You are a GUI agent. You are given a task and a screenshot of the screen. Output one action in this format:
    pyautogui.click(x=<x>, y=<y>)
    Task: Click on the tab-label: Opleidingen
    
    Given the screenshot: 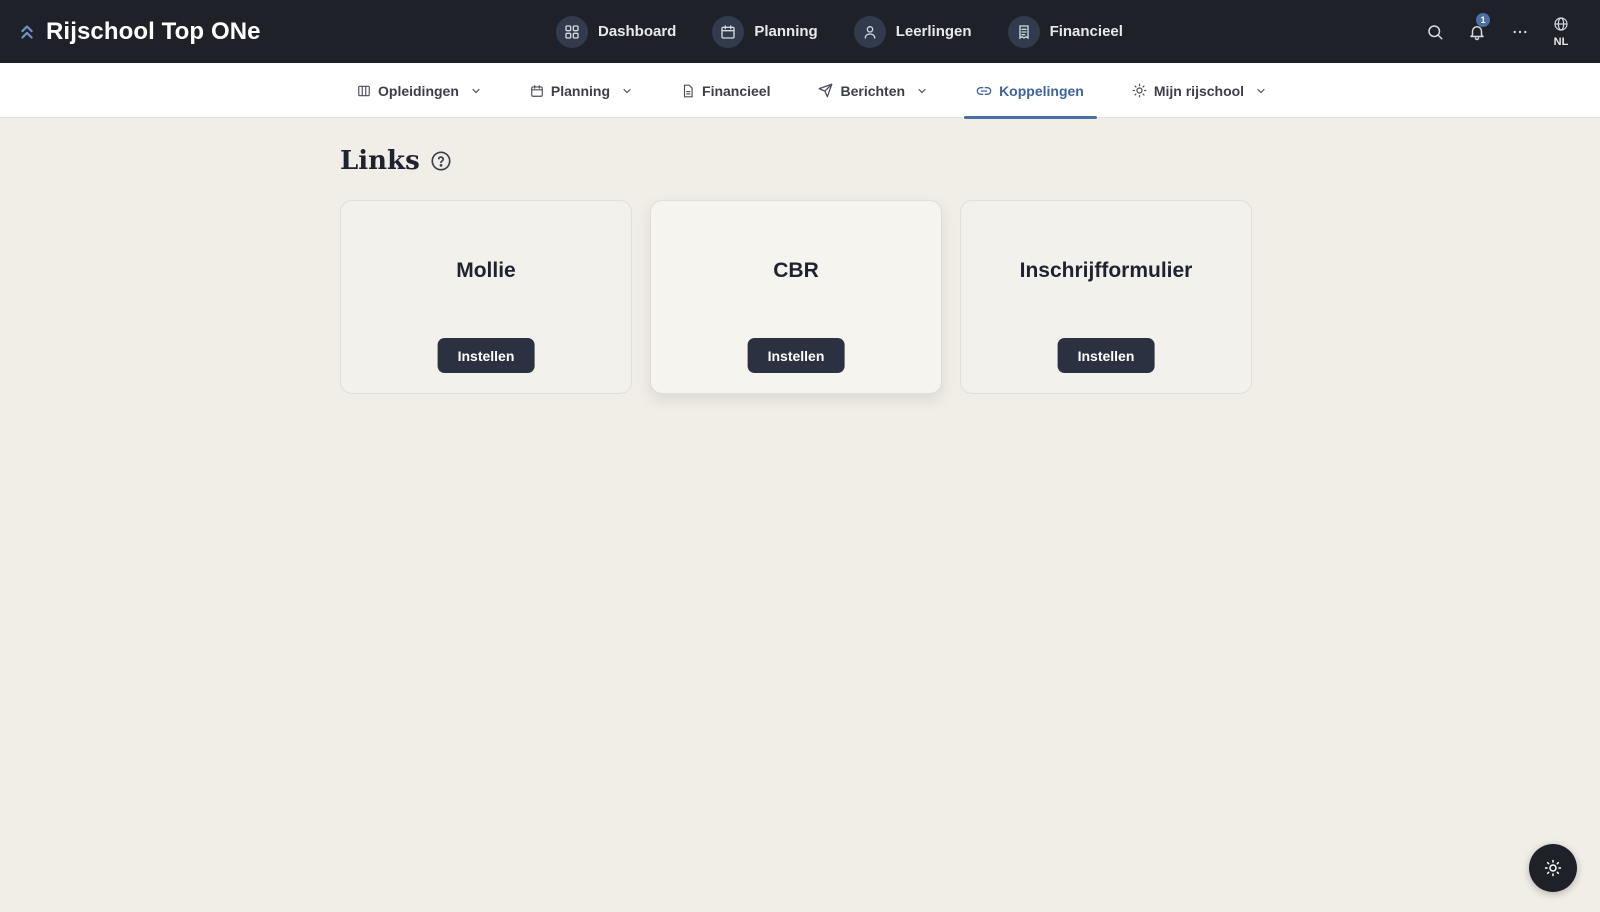 What is the action you would take?
    pyautogui.click(x=418, y=90)
    